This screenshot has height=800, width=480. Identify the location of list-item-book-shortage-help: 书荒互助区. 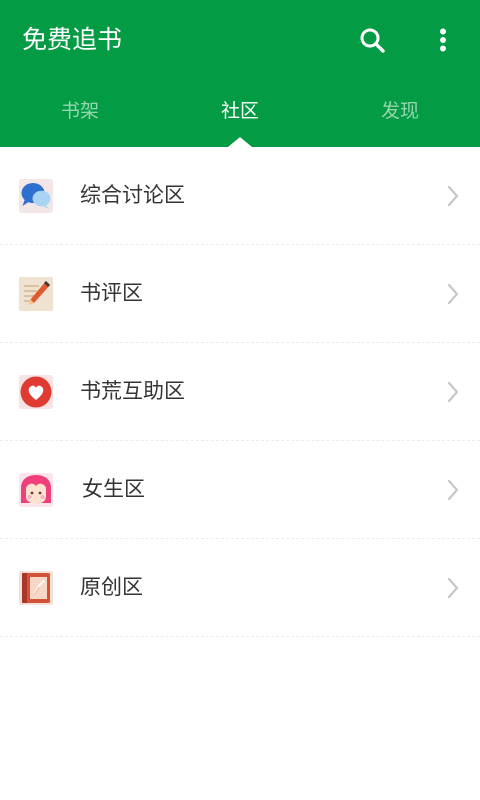
(240, 392).